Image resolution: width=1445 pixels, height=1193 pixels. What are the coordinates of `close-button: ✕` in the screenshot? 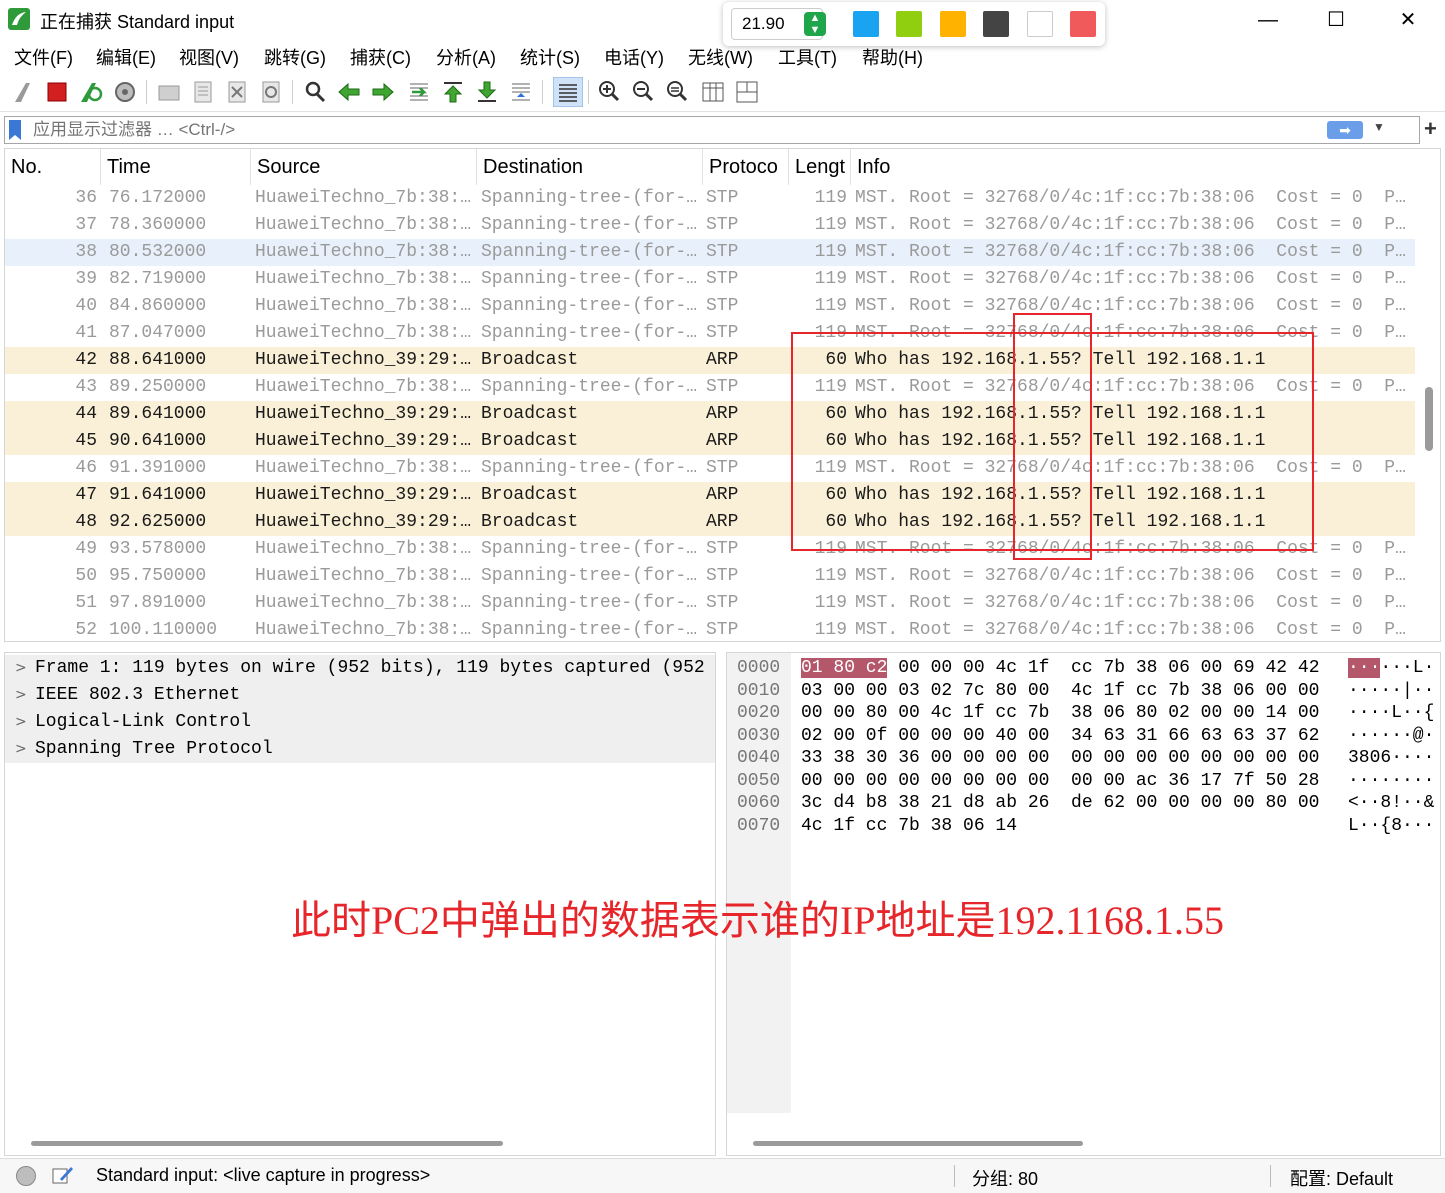 It's located at (1408, 20).